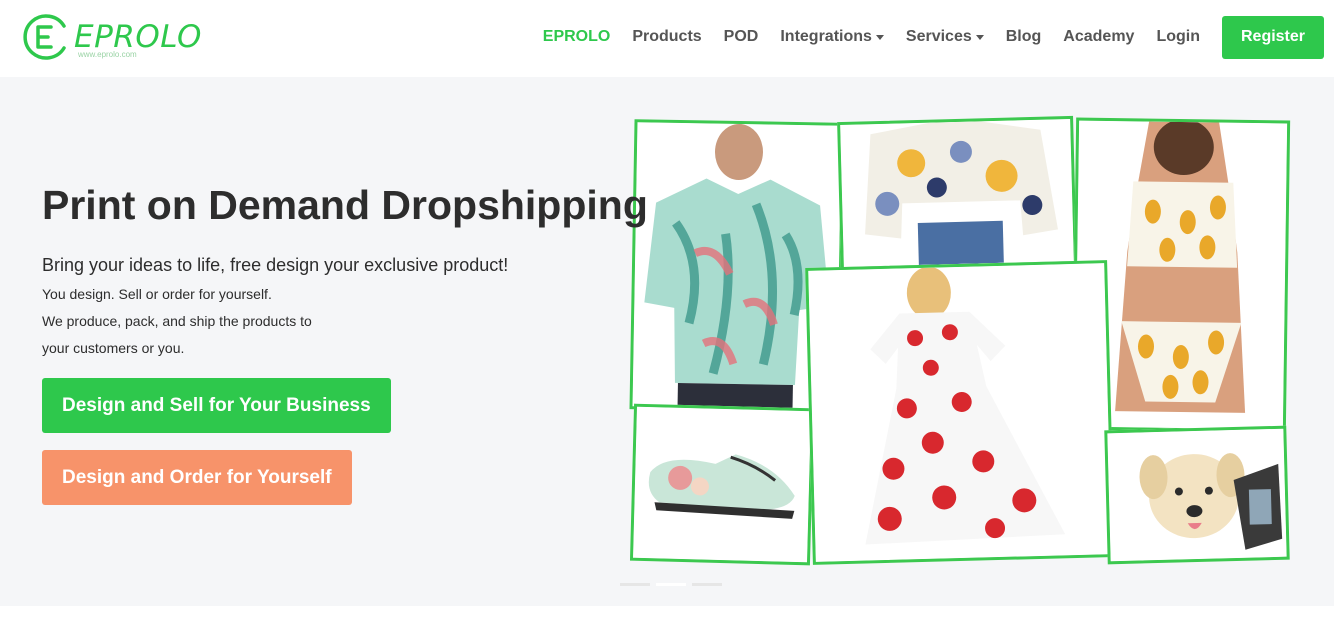 The image size is (1334, 621). I want to click on register-button: Register, so click(1273, 37).